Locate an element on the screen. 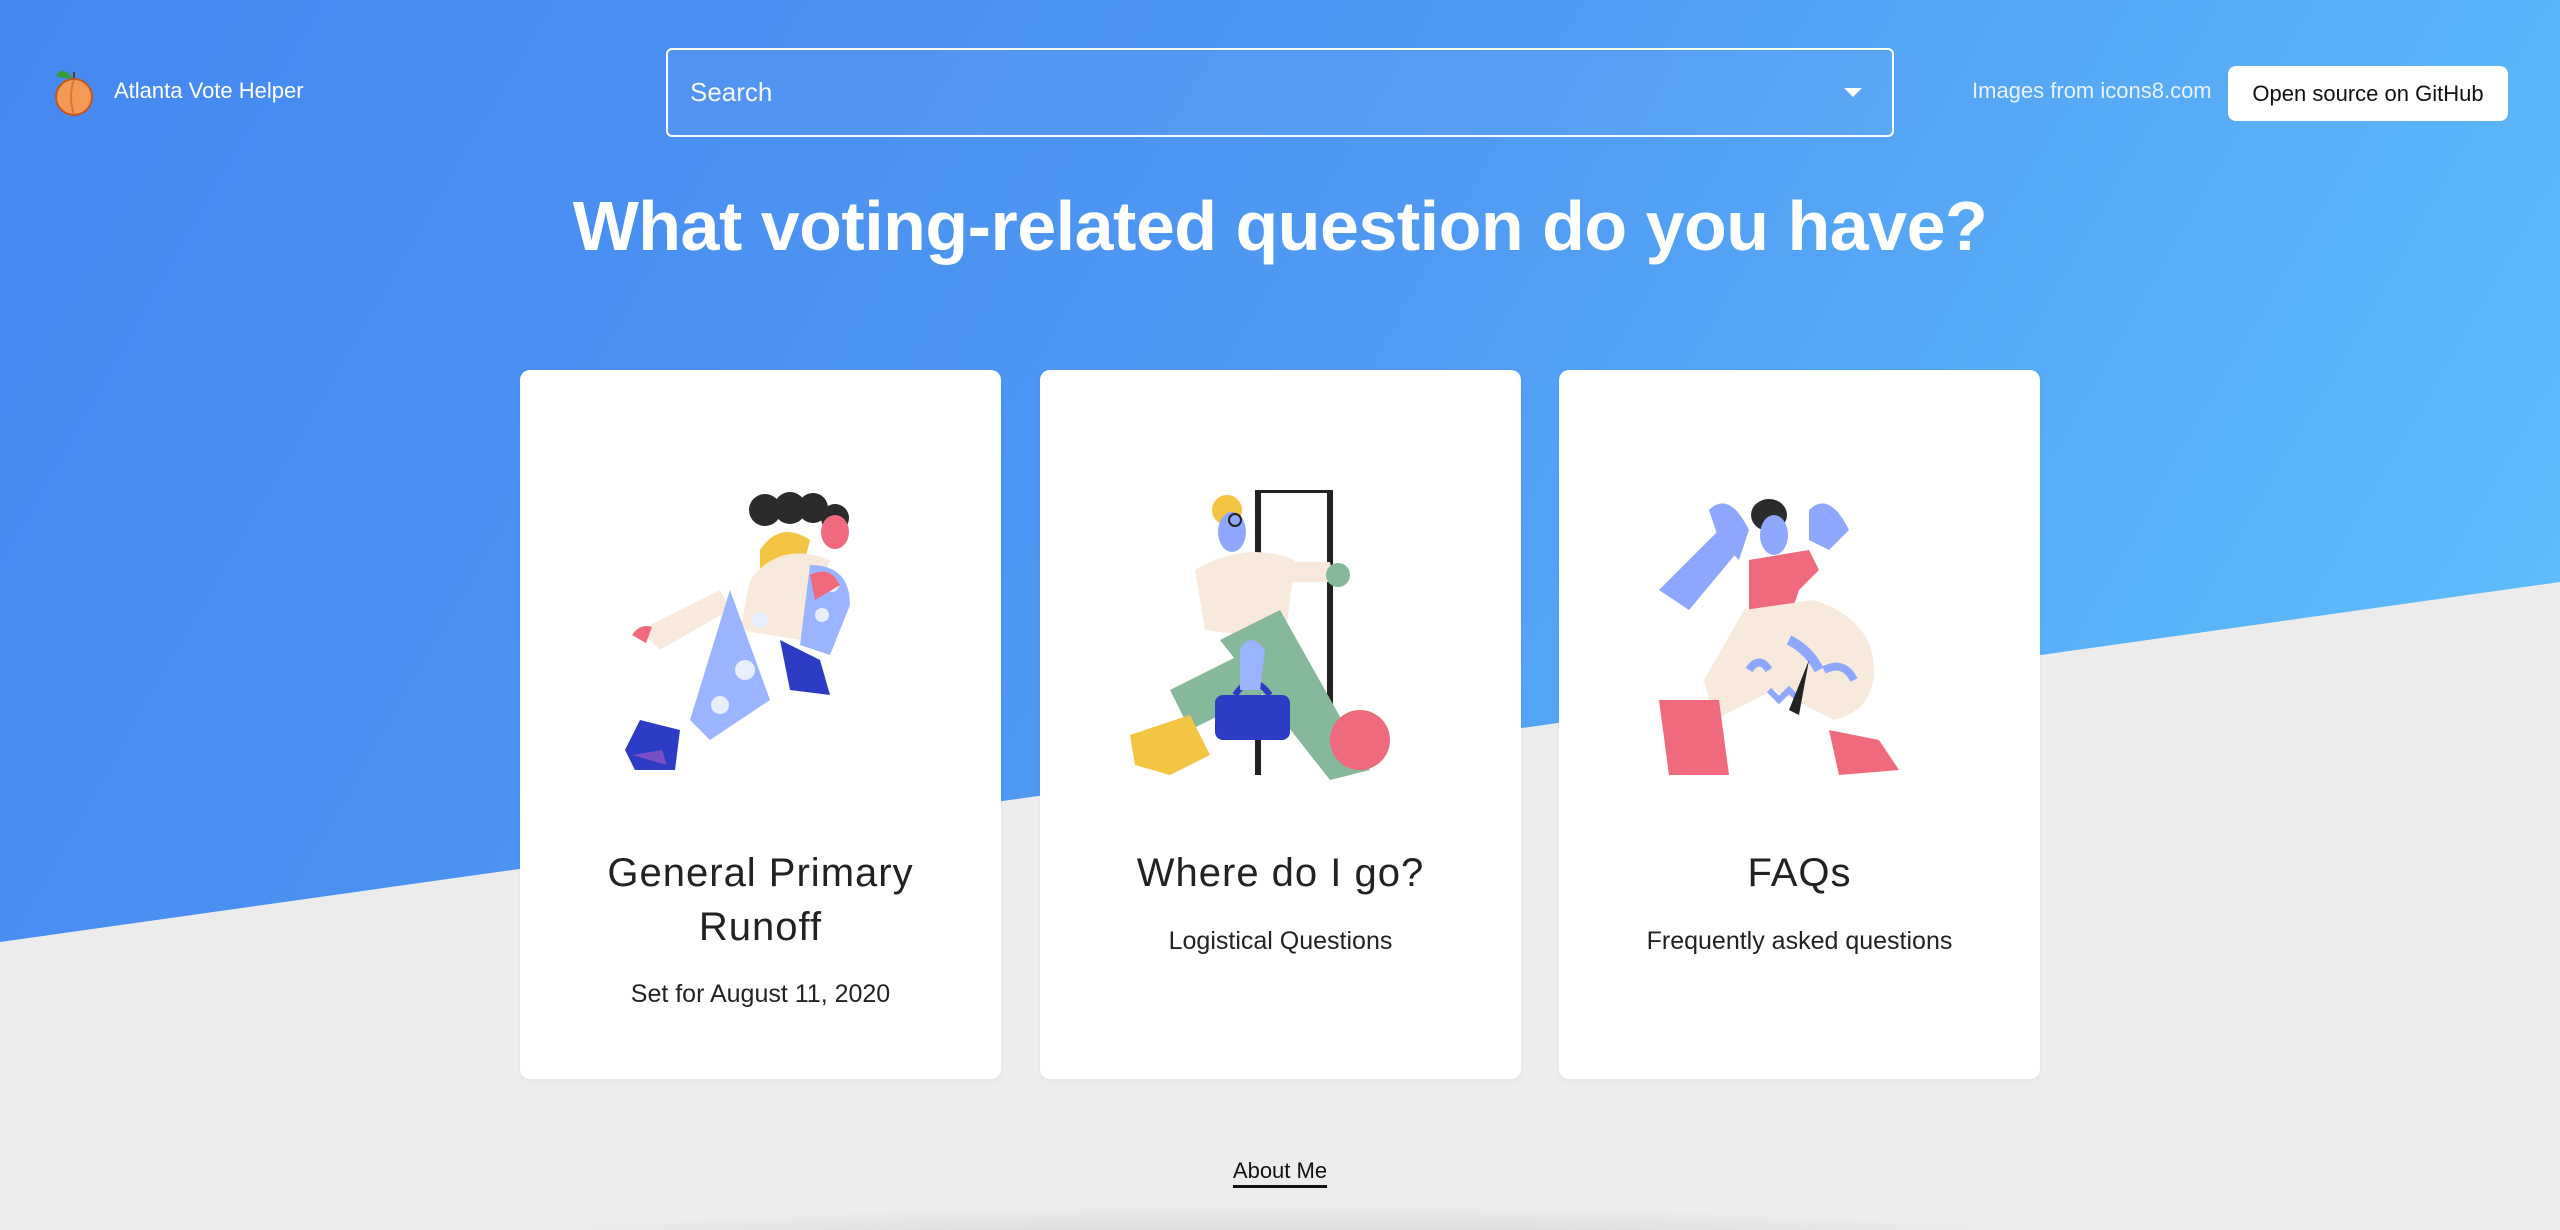  door-person-illustration is located at coordinates (1280, 638).